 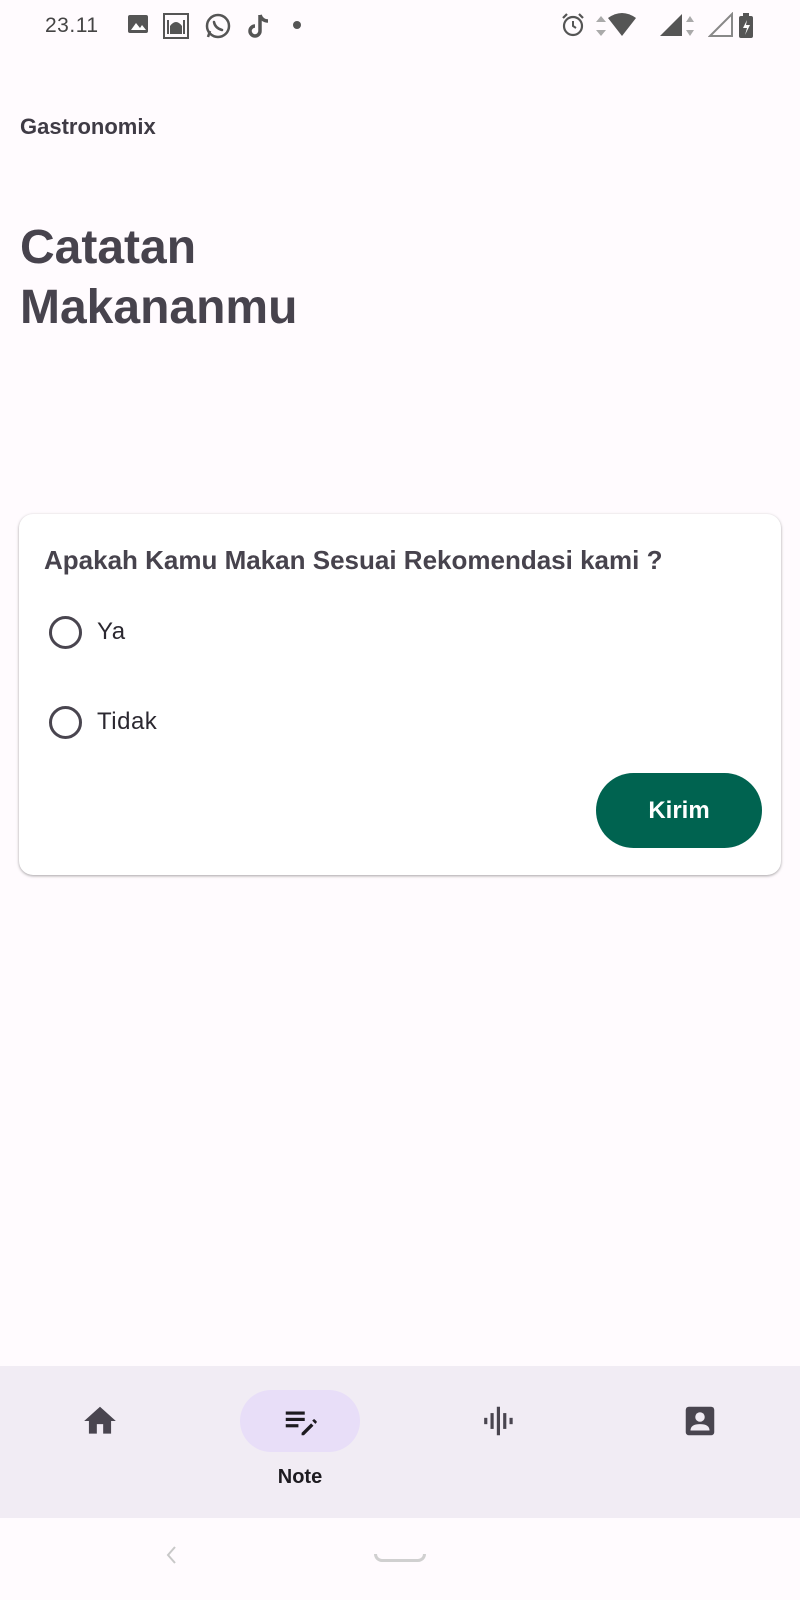 What do you see at coordinates (720, 24) in the screenshot?
I see `signal-empty-icon` at bounding box center [720, 24].